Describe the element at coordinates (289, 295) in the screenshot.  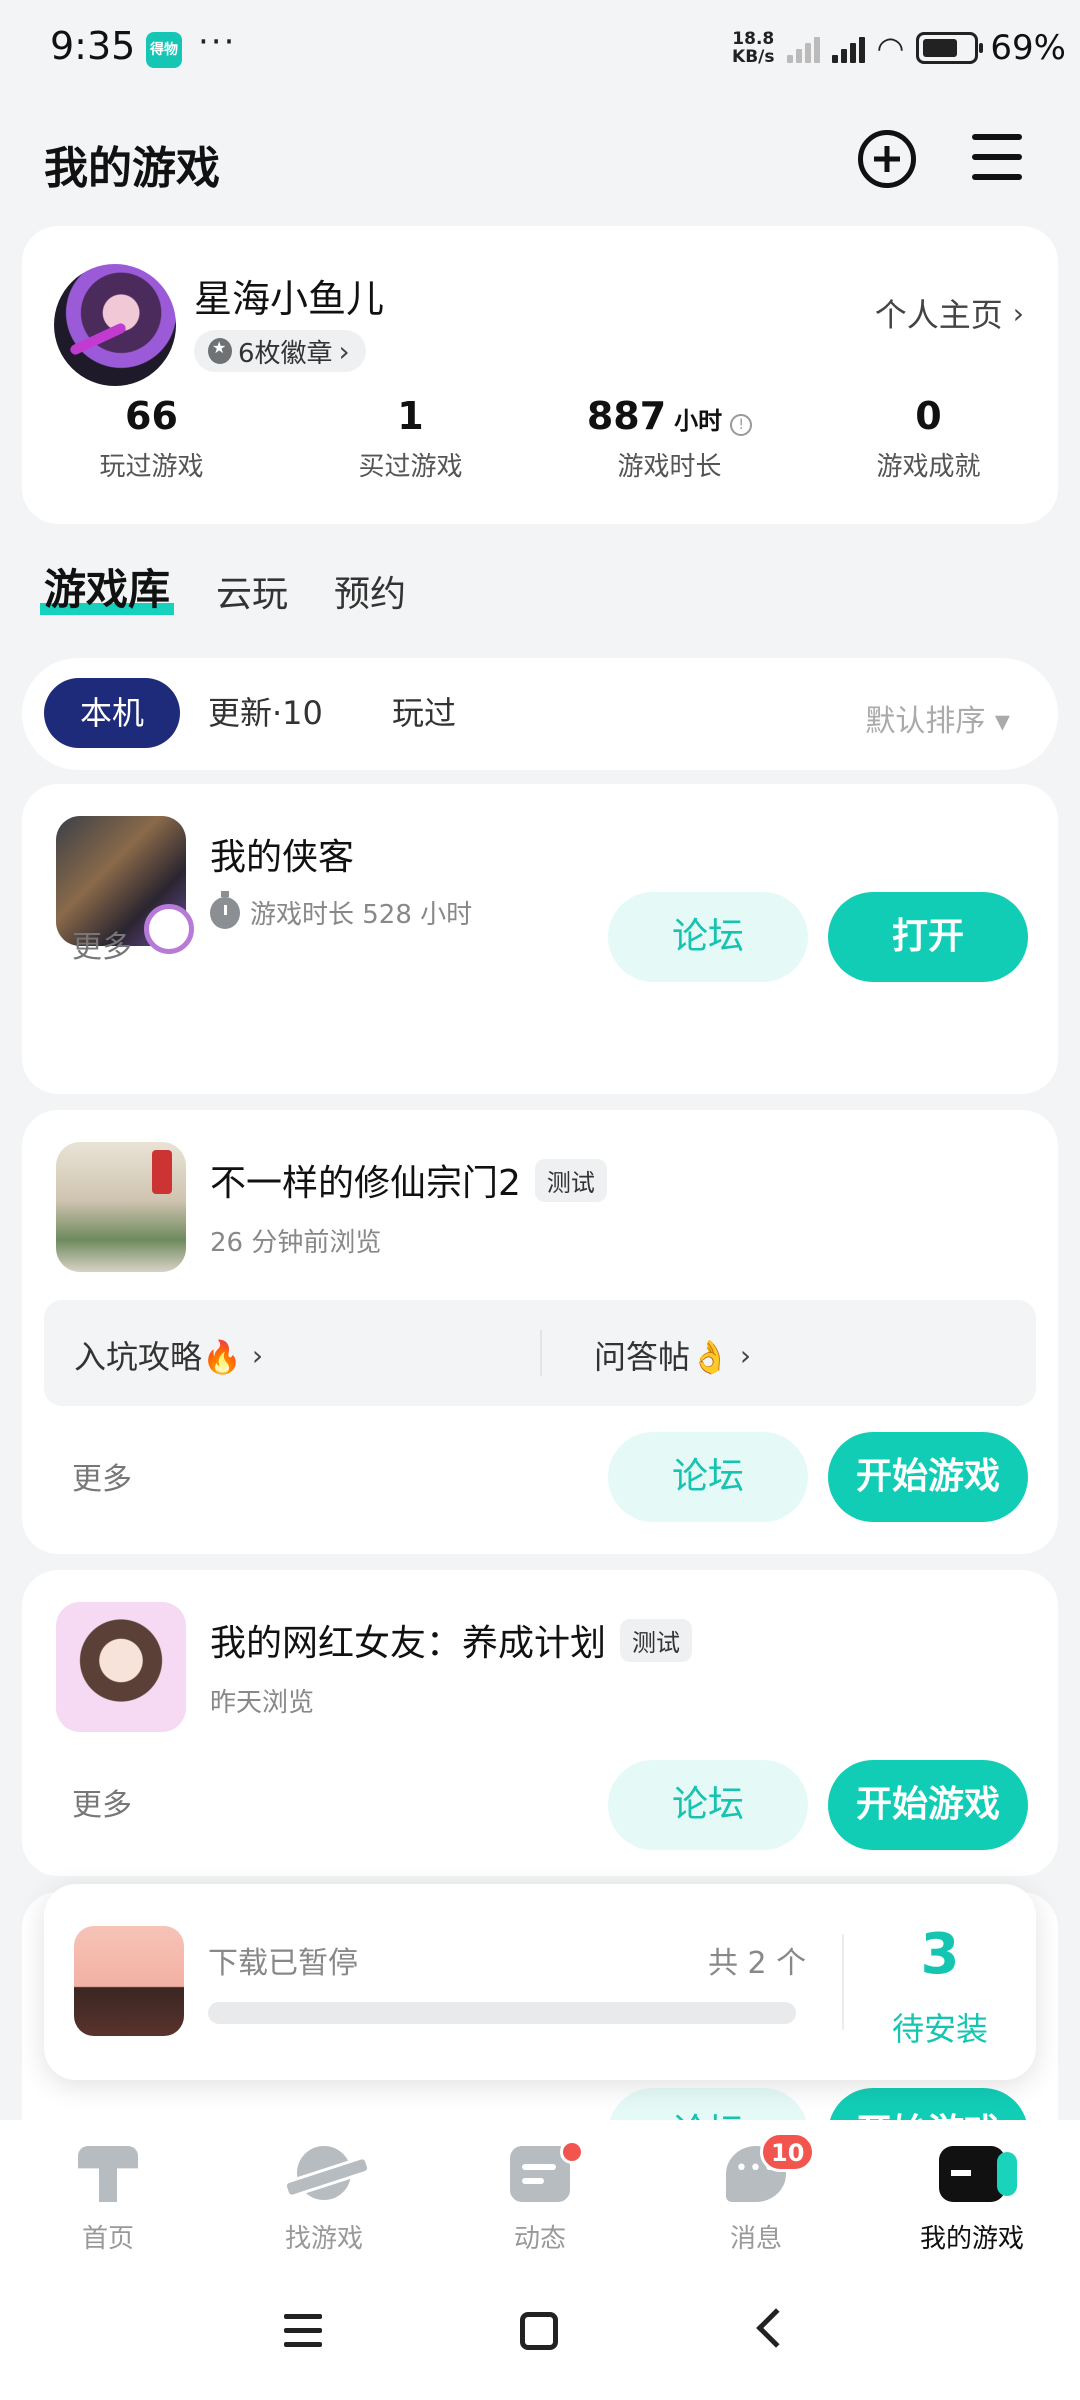
I see `username: 星海小鱼儿` at that location.